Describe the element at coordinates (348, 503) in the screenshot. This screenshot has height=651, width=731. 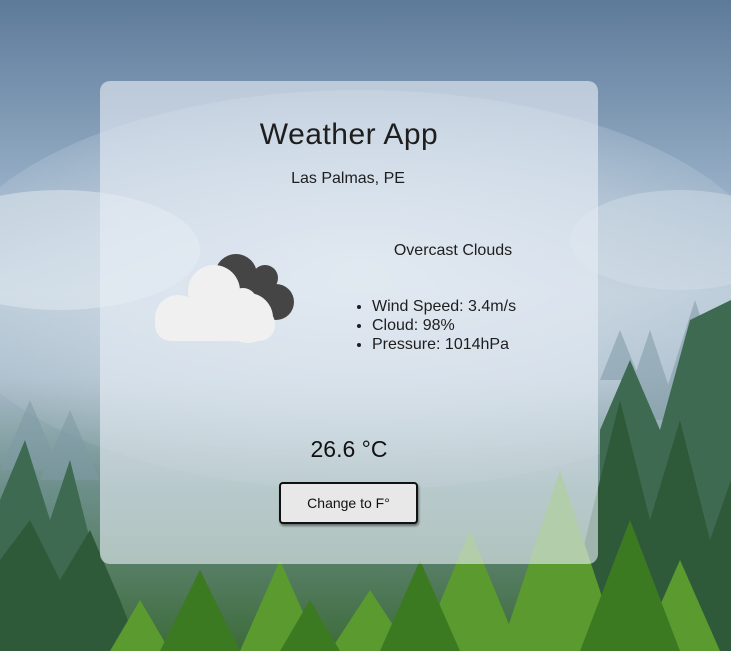
I see `change-unit-button: Change to F°` at that location.